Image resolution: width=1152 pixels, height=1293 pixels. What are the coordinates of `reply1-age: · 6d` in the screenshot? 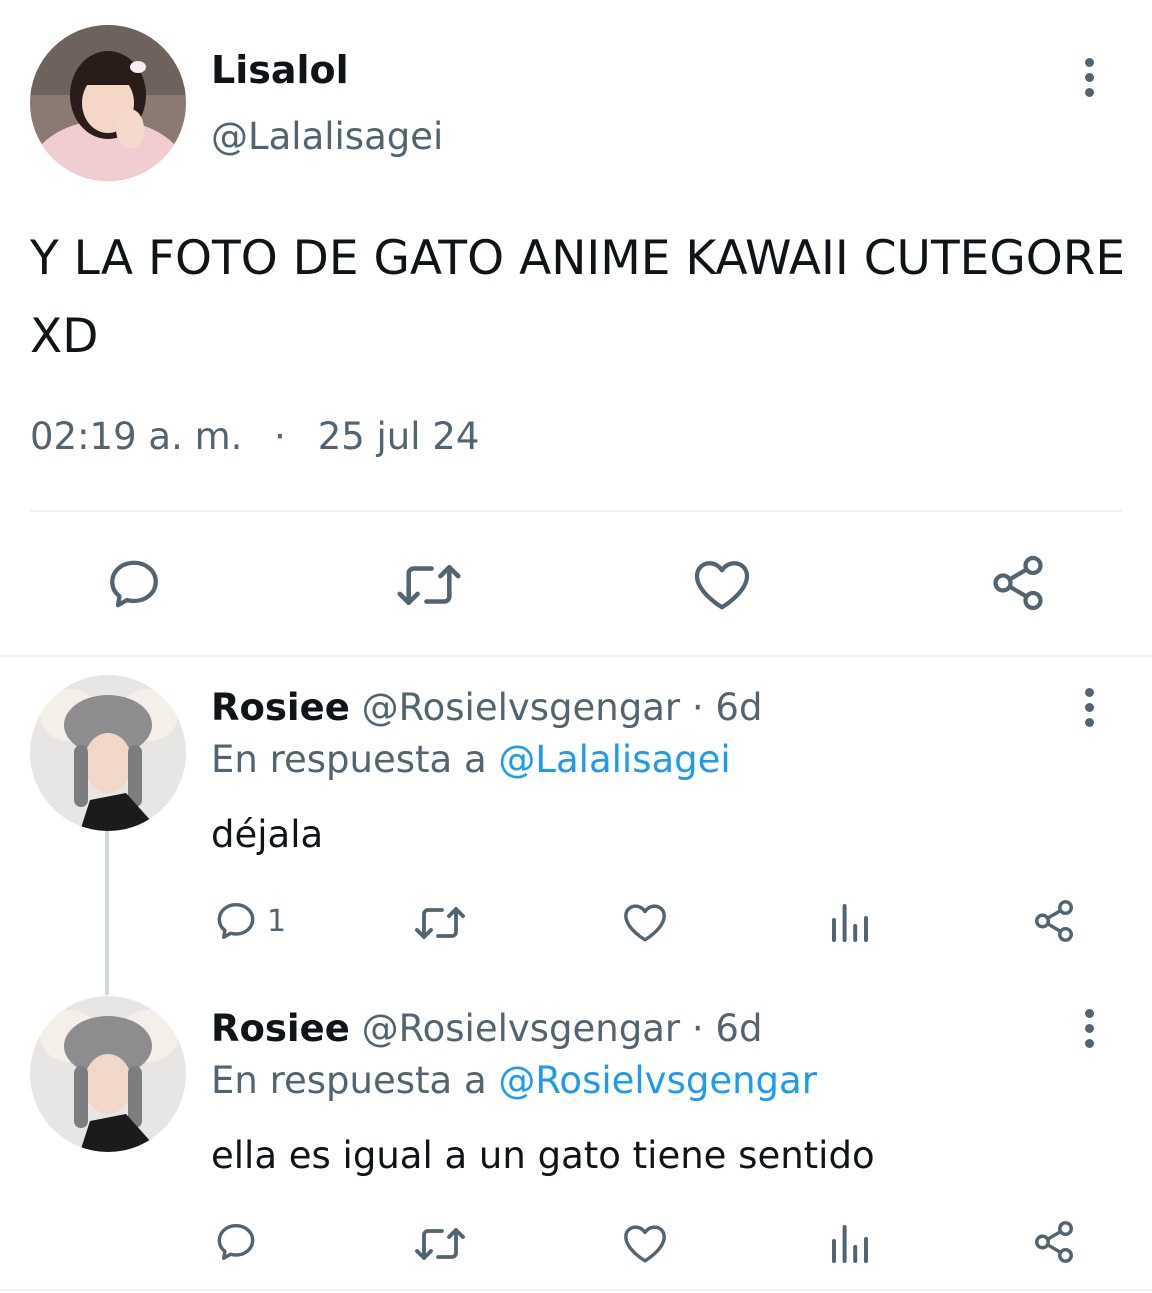 It's located at (727, 707).